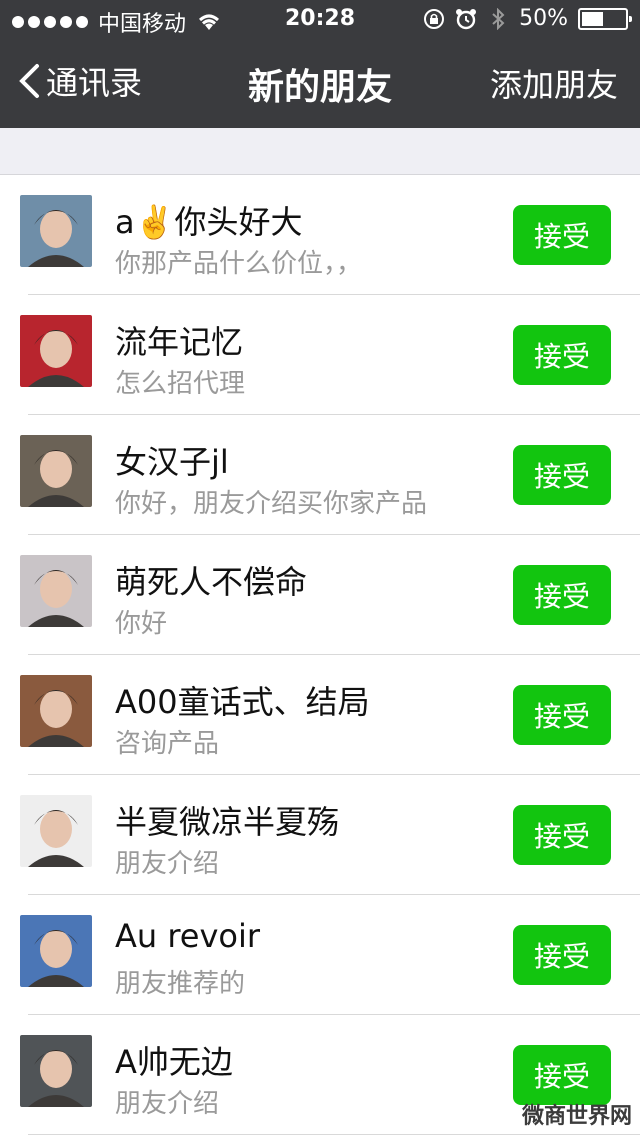  Describe the element at coordinates (498, 18) in the screenshot. I see `bluetooth-icon` at that location.